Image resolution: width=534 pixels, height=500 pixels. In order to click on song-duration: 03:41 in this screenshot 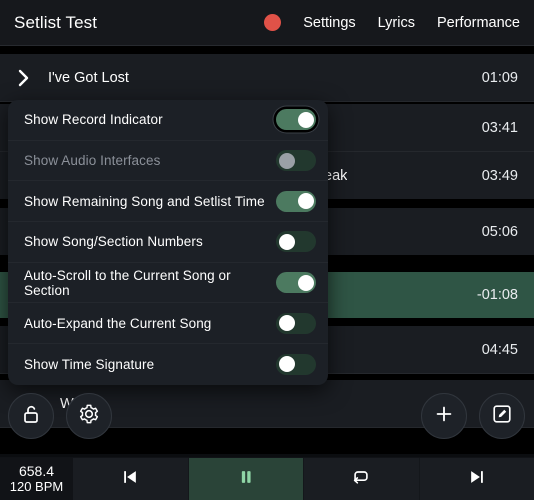, I will do `click(499, 127)`.